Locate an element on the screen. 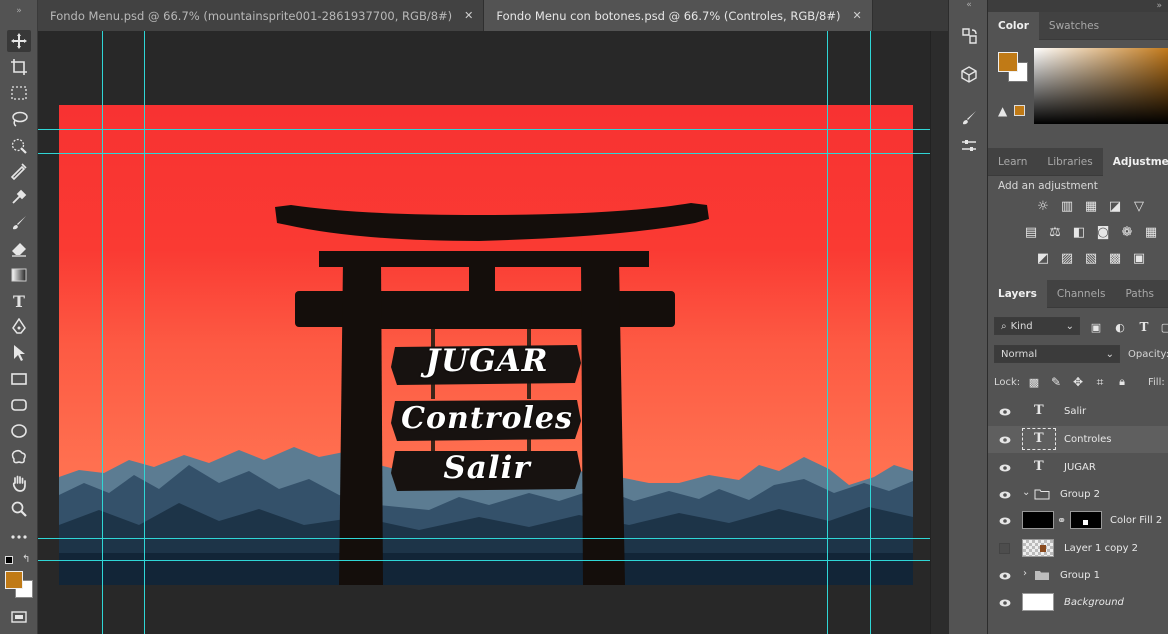 The image size is (1168, 634). ellipse-tool-icon is located at coordinates (19, 431).